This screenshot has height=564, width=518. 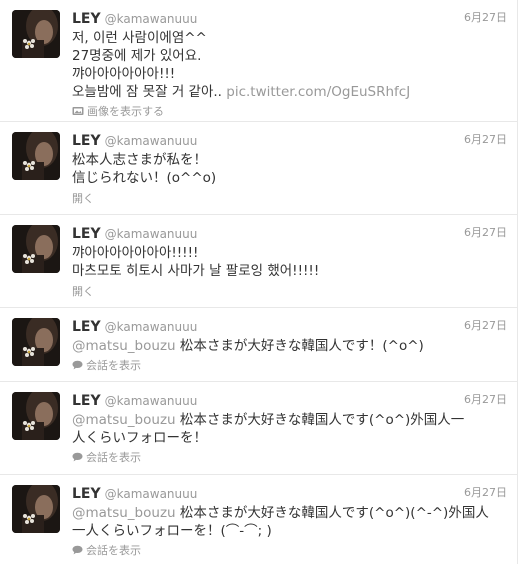 What do you see at coordinates (139, 438) in the screenshot?
I see `tweet-line: 人くらいフォローを！` at bounding box center [139, 438].